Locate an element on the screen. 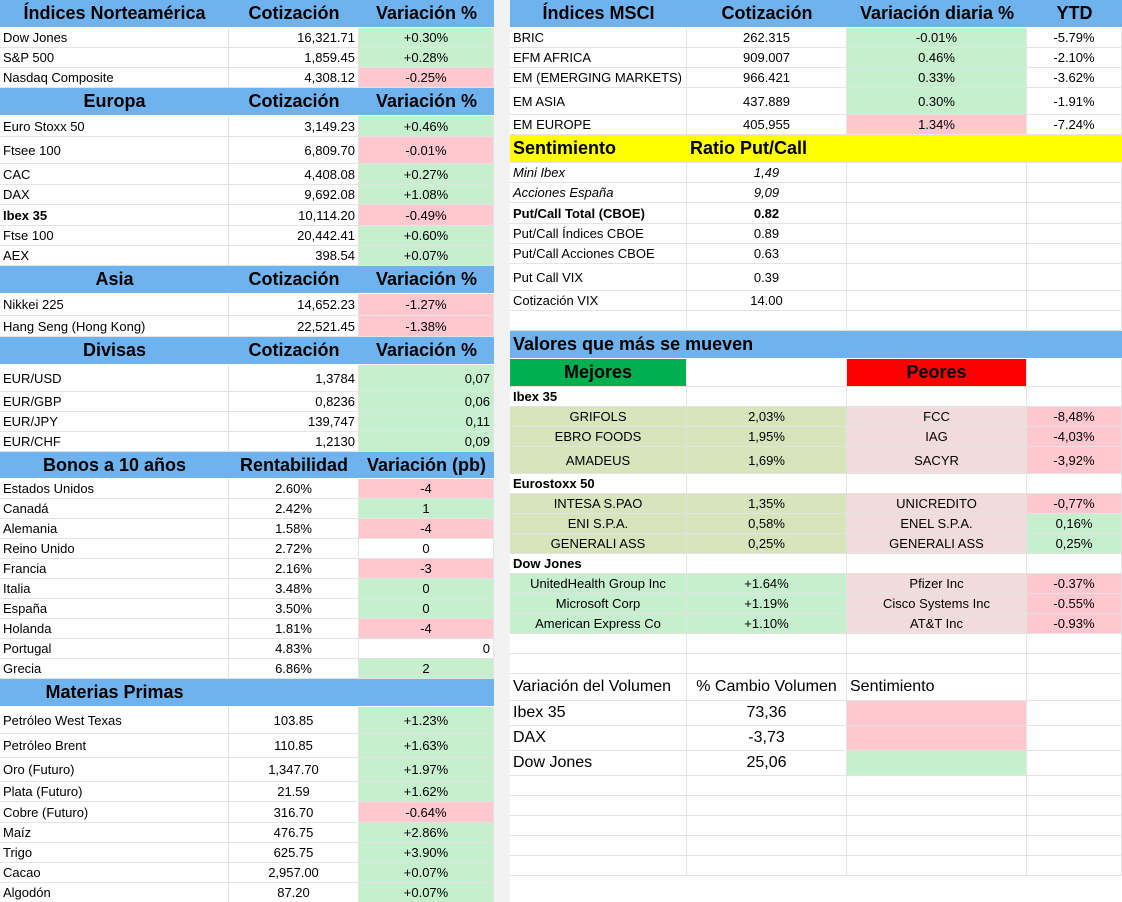 The height and width of the screenshot is (902, 1122). row-name: Grecia is located at coordinates (114, 668).